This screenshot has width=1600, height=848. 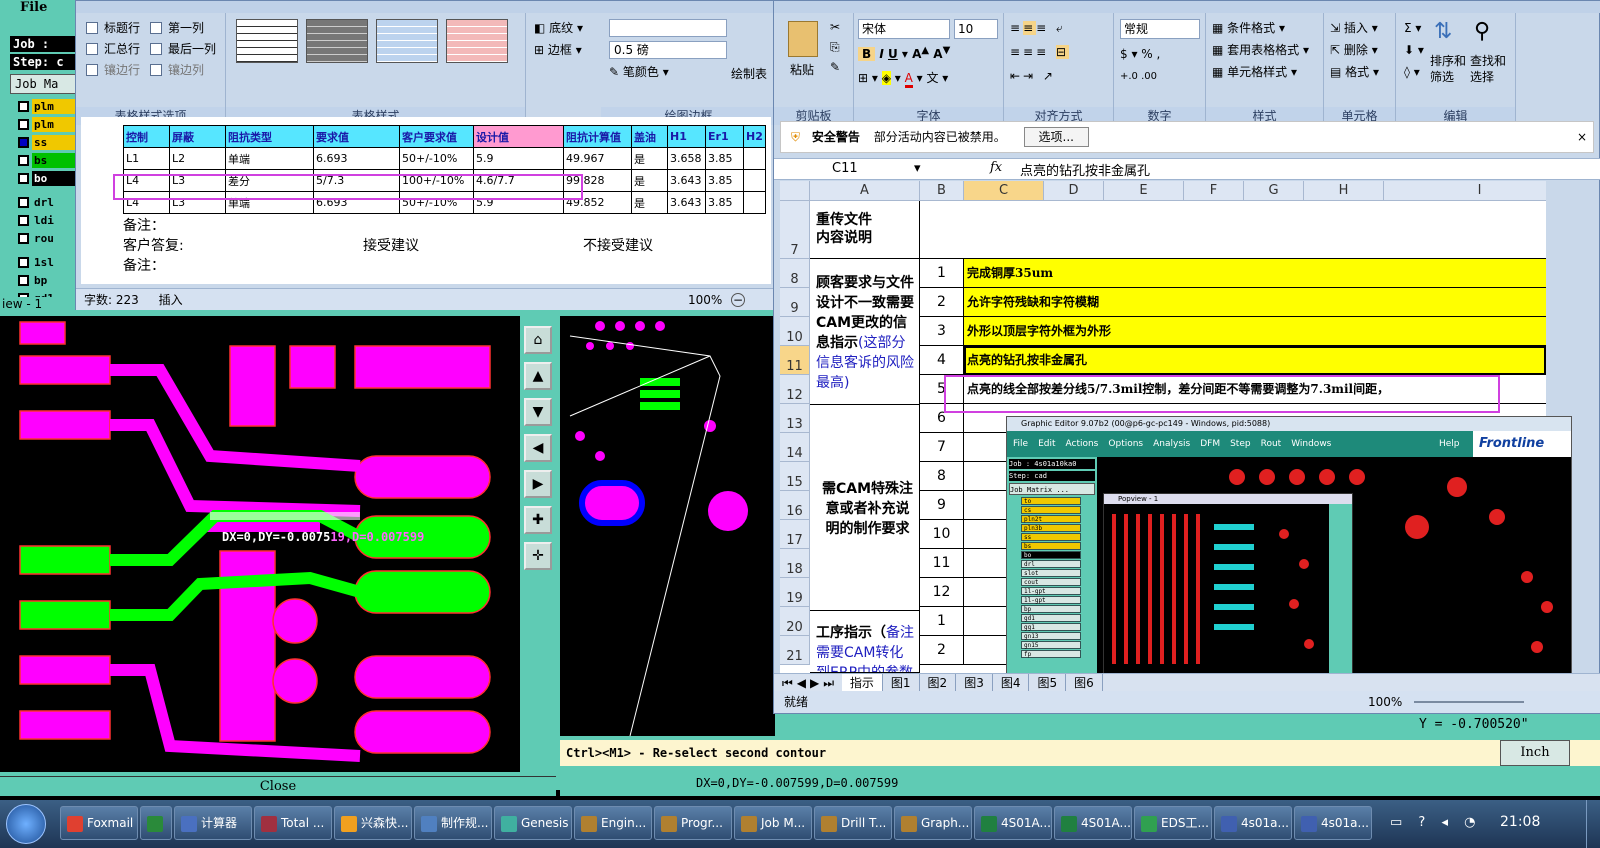 What do you see at coordinates (865, 230) in the screenshot?
I see `cell-a7: 重传文件 内容说明` at bounding box center [865, 230].